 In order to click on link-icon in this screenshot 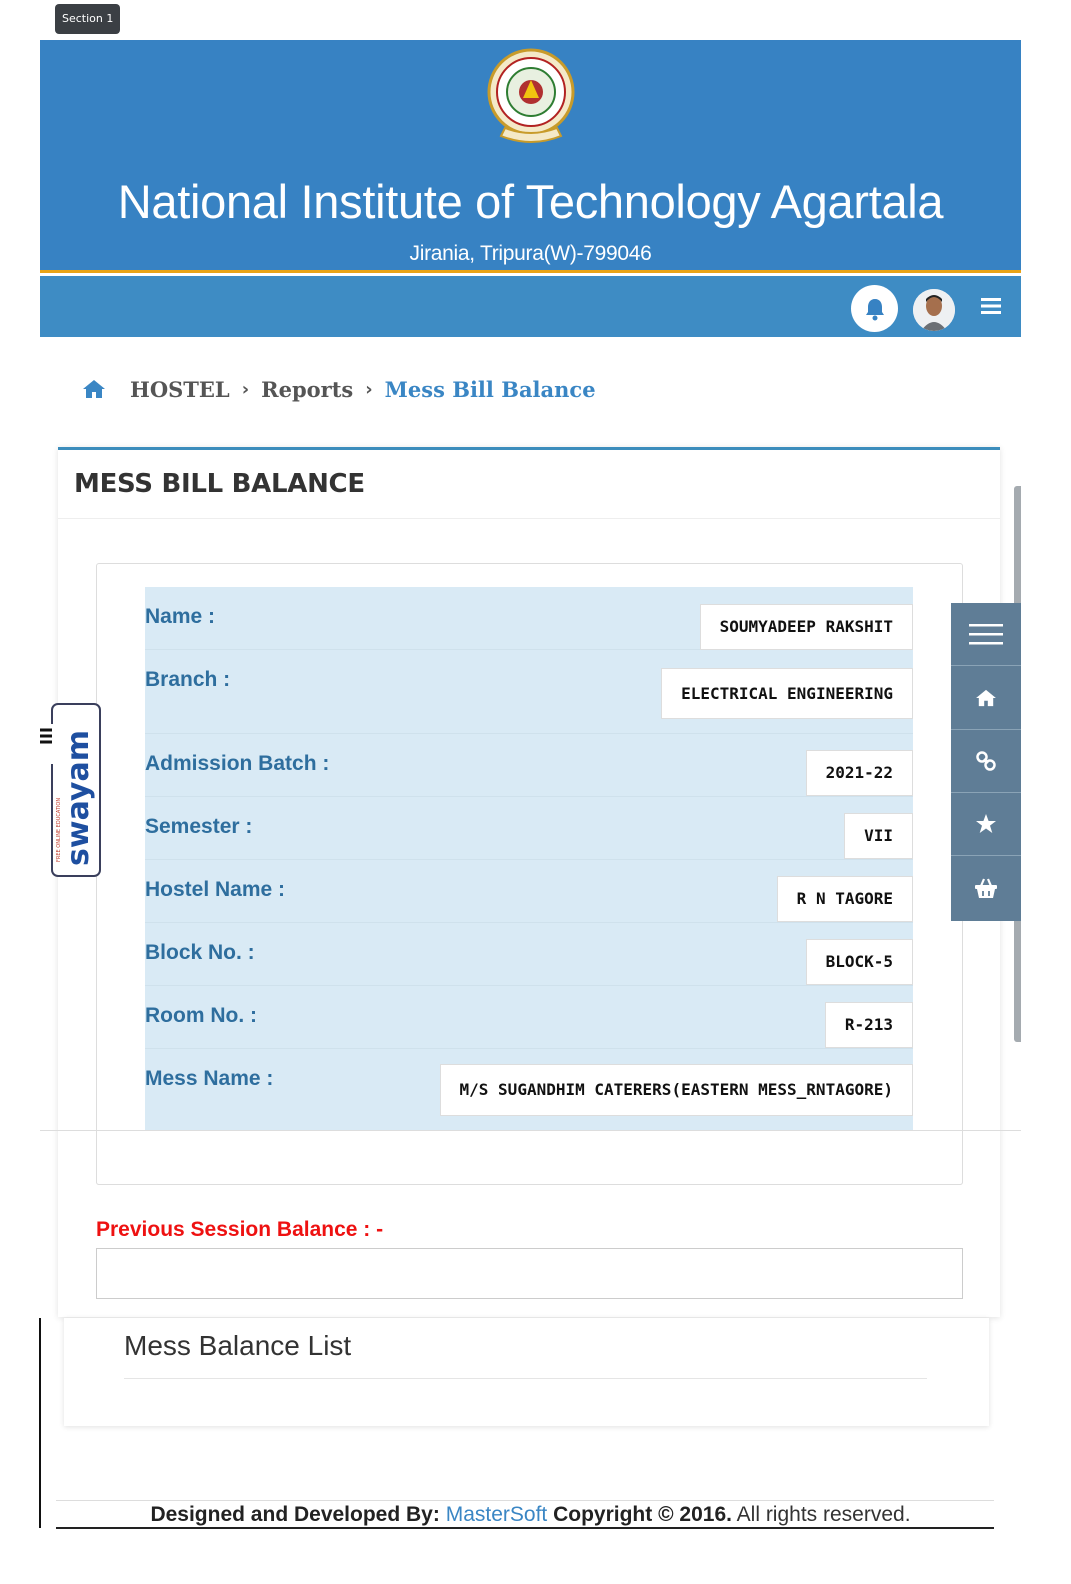, I will do `click(986, 761)`.